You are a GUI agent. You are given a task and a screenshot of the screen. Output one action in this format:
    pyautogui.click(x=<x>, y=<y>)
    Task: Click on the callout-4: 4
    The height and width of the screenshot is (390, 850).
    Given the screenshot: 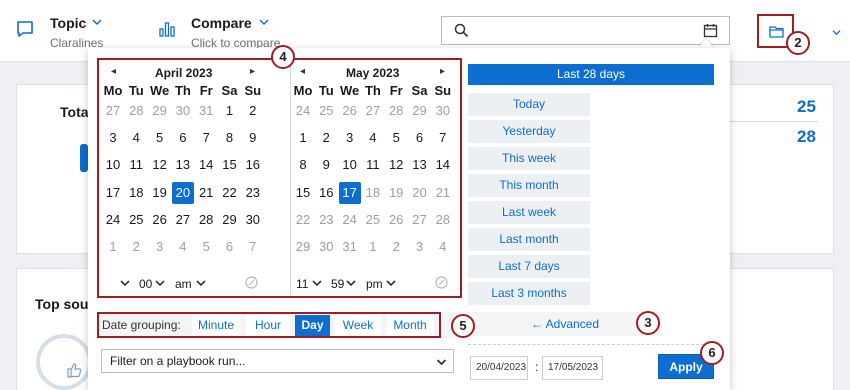 What is the action you would take?
    pyautogui.click(x=283, y=57)
    